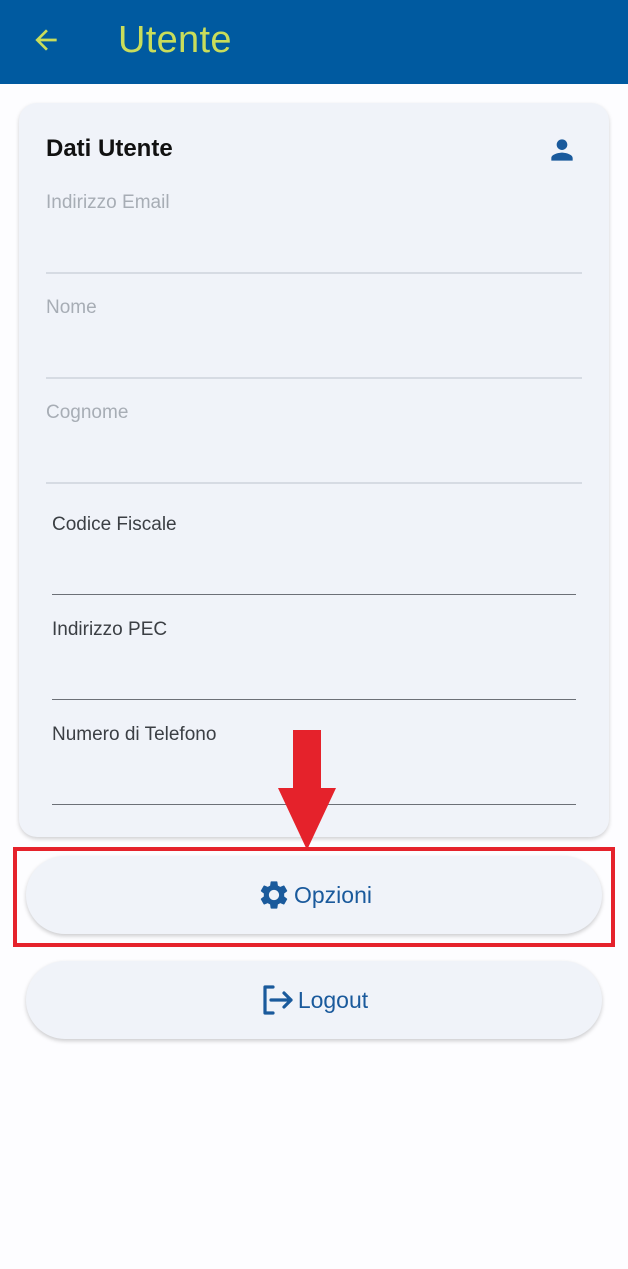 The width and height of the screenshot is (628, 1269). What do you see at coordinates (114, 524) in the screenshot?
I see `fiscal-code-label: Codice Fiscale` at bounding box center [114, 524].